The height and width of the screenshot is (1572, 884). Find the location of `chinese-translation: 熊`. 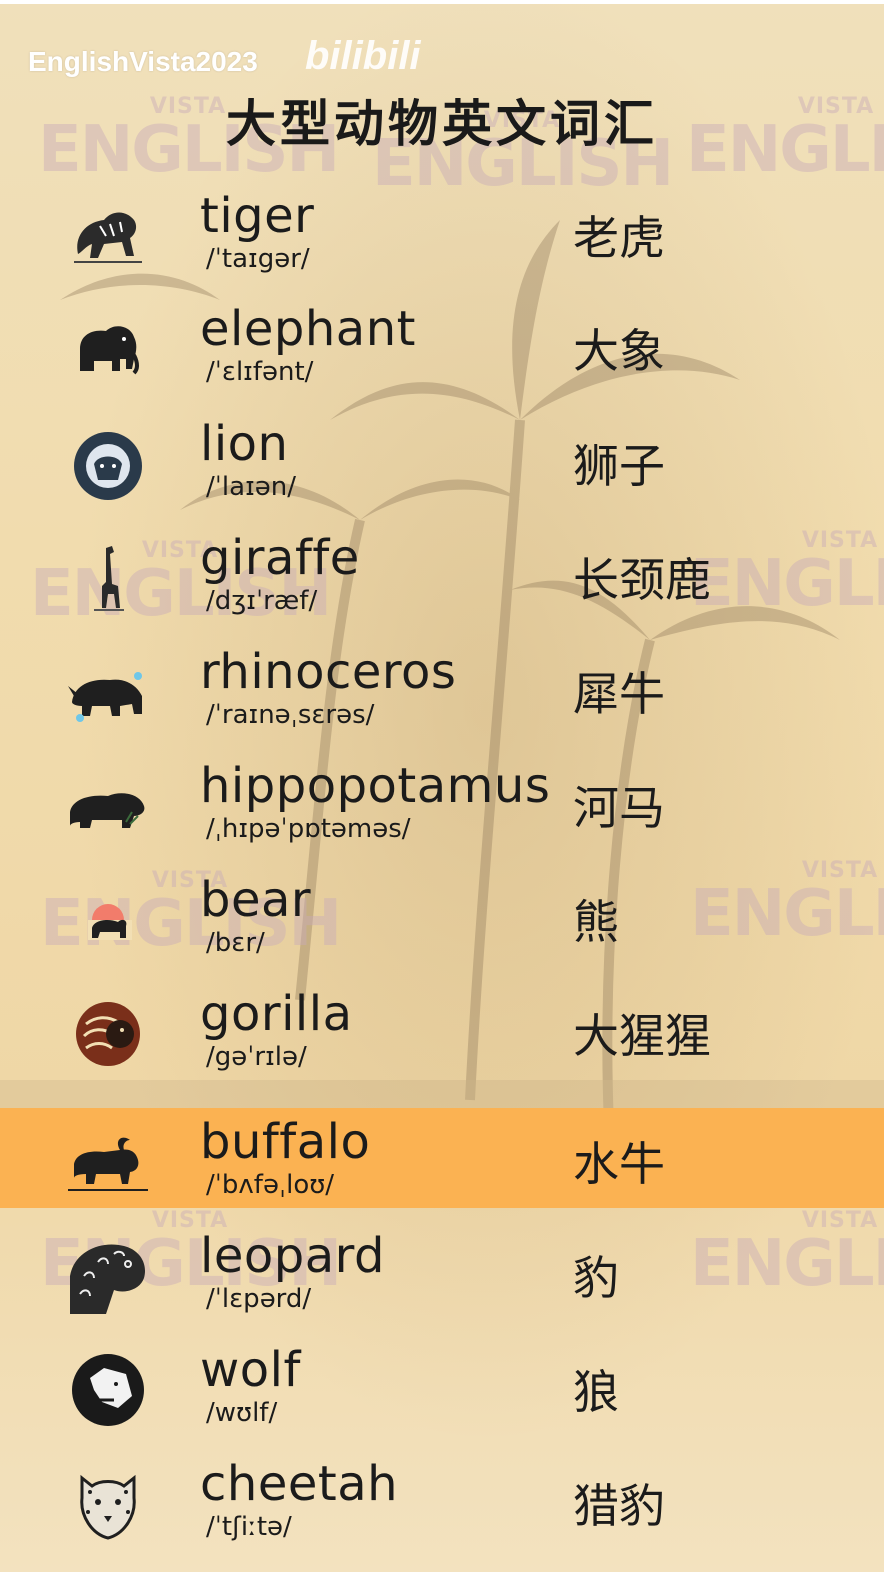

chinese-translation: 熊 is located at coordinates (596, 922).